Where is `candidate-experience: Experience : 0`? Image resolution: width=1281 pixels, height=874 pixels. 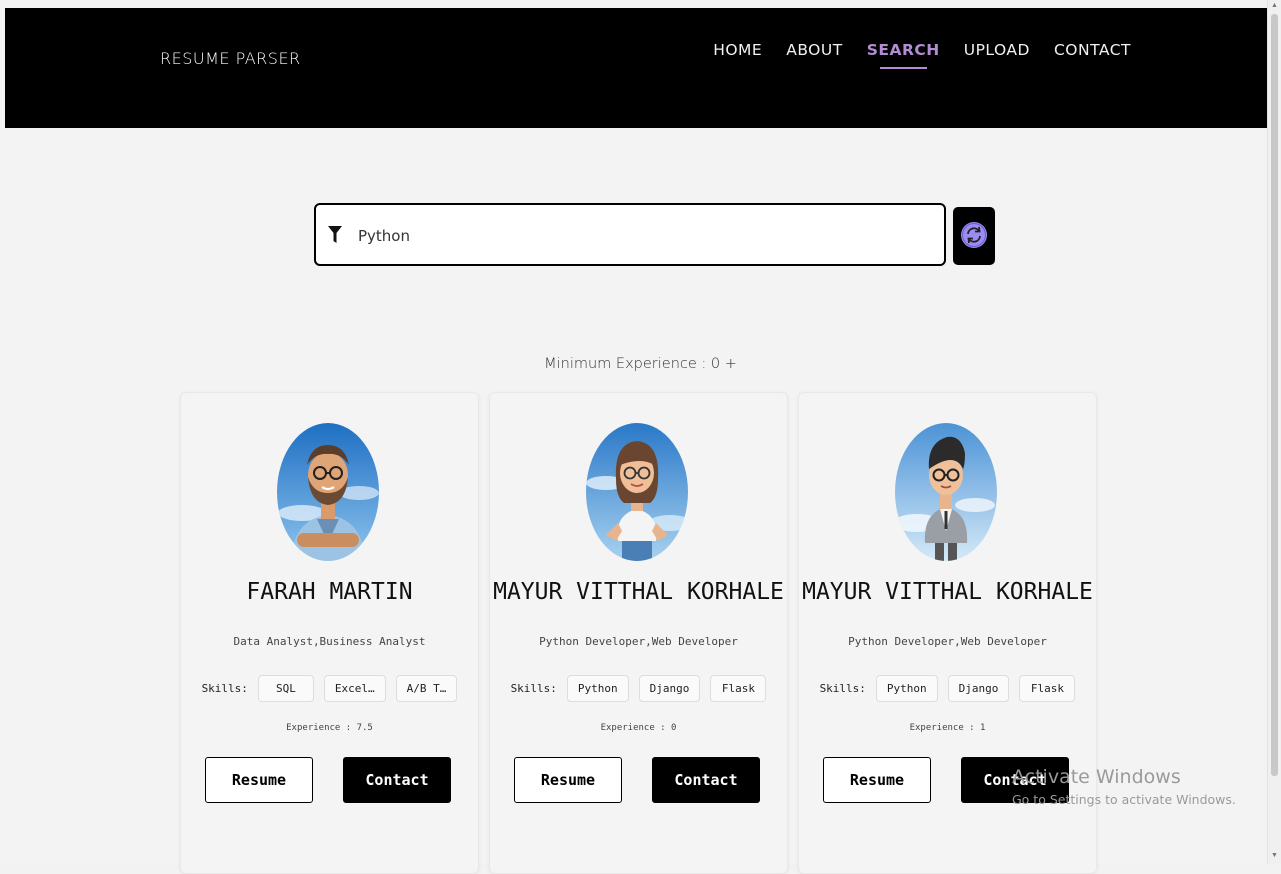
candidate-experience: Experience : 0 is located at coordinates (638, 728).